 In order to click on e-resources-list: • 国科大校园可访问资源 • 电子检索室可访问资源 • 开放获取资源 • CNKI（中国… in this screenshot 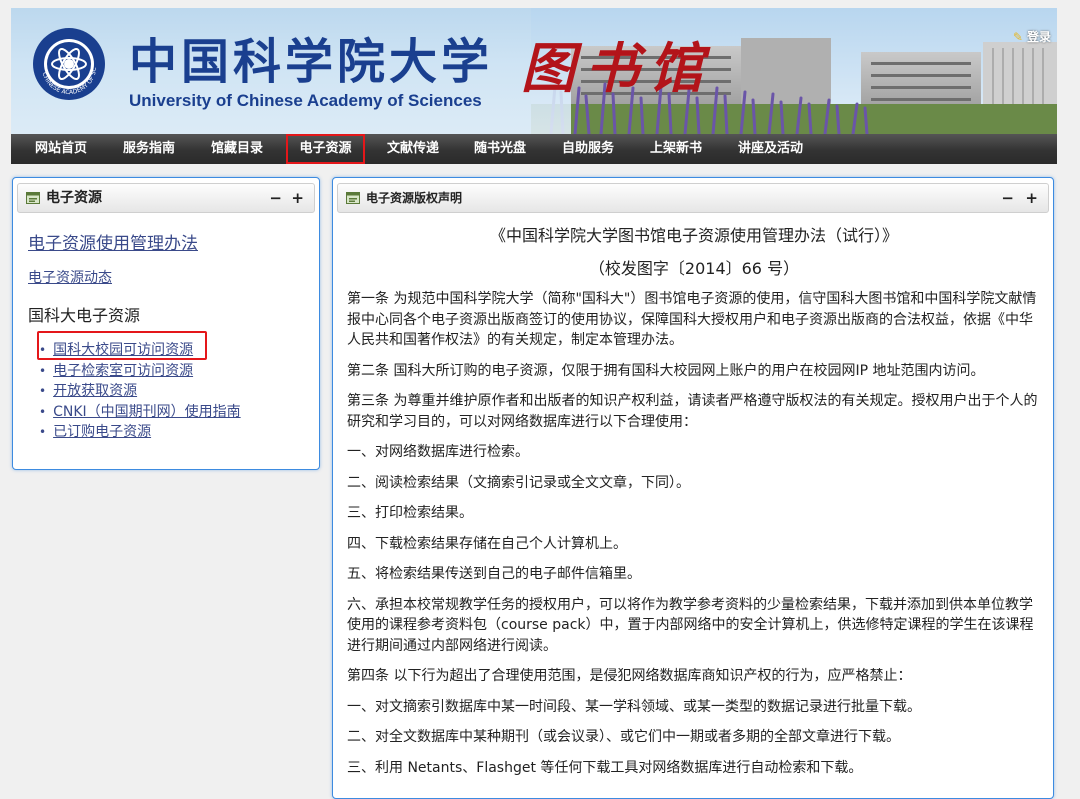, I will do `click(140, 391)`.